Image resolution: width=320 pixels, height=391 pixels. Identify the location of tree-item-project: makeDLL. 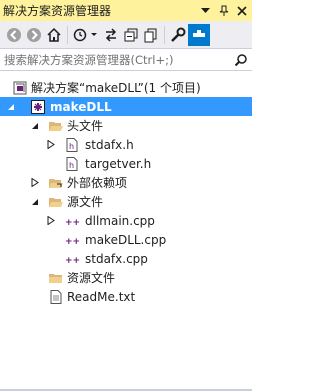
(126, 106).